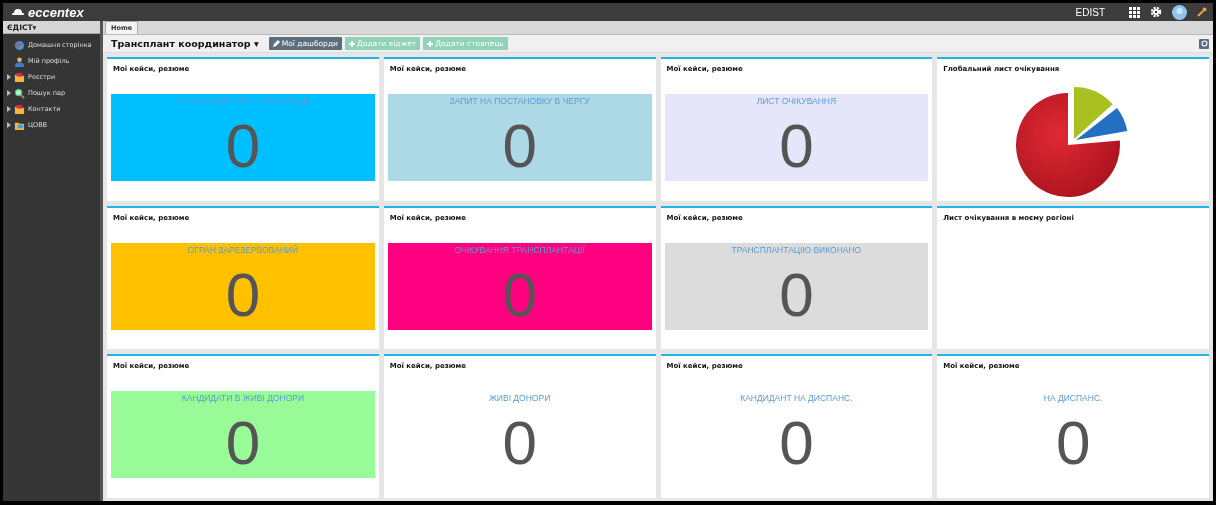  I want to click on refresh-button, so click(1204, 43).